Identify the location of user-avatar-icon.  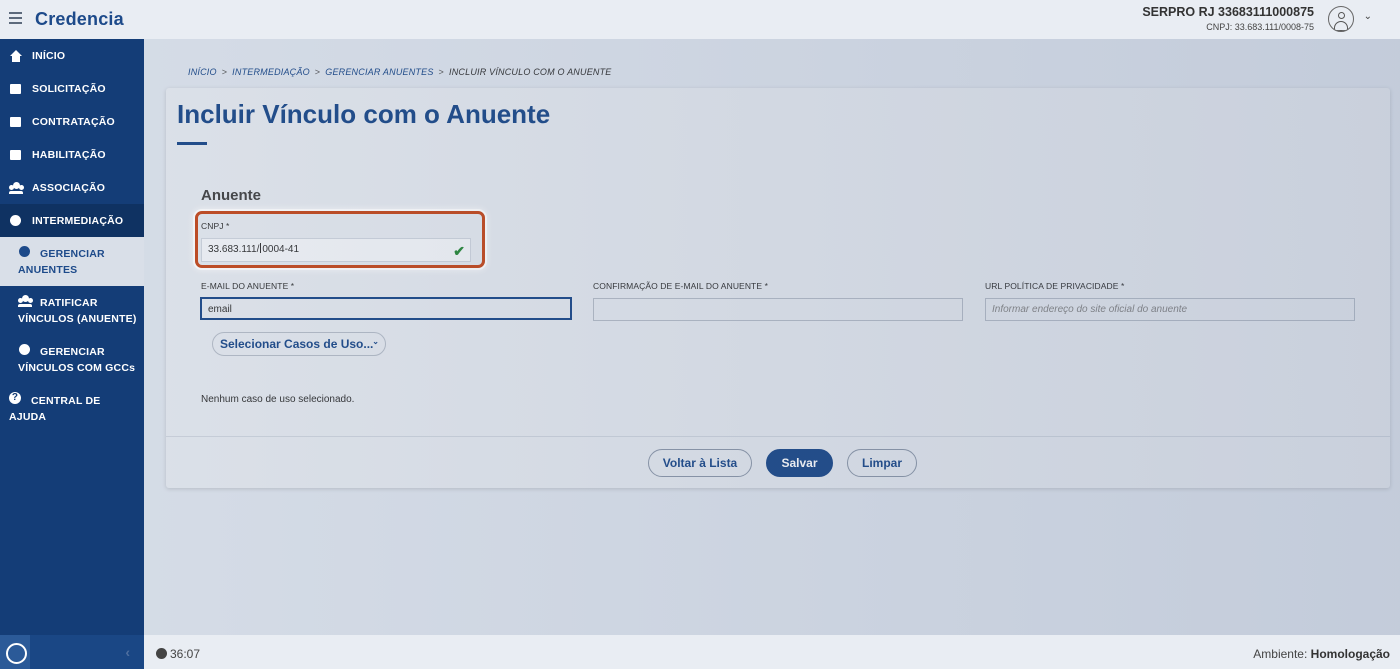
(1341, 19).